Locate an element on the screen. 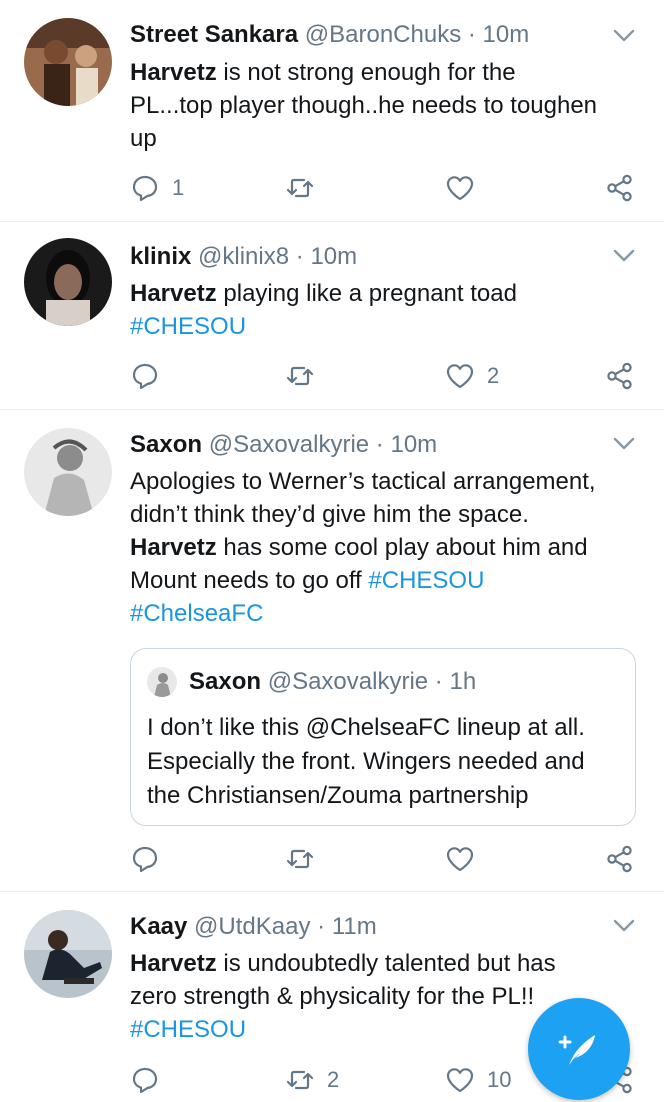  hashtag-link: #ChelseaFC is located at coordinates (382, 613).